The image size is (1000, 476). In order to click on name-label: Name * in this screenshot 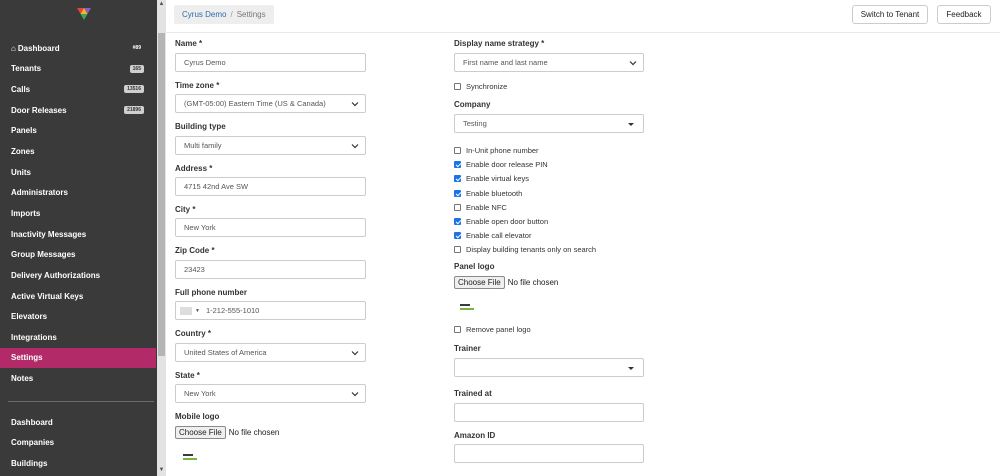, I will do `click(189, 43)`.